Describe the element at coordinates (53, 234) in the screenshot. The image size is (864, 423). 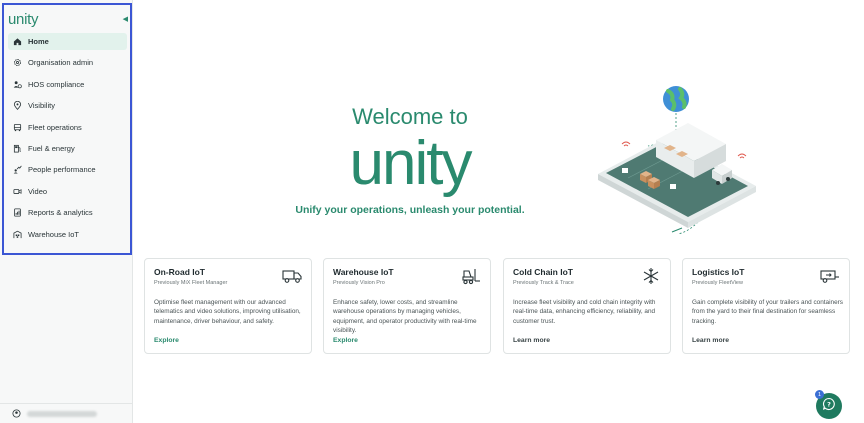
I see `sidebar-item-label: Warehouse IoT` at that location.